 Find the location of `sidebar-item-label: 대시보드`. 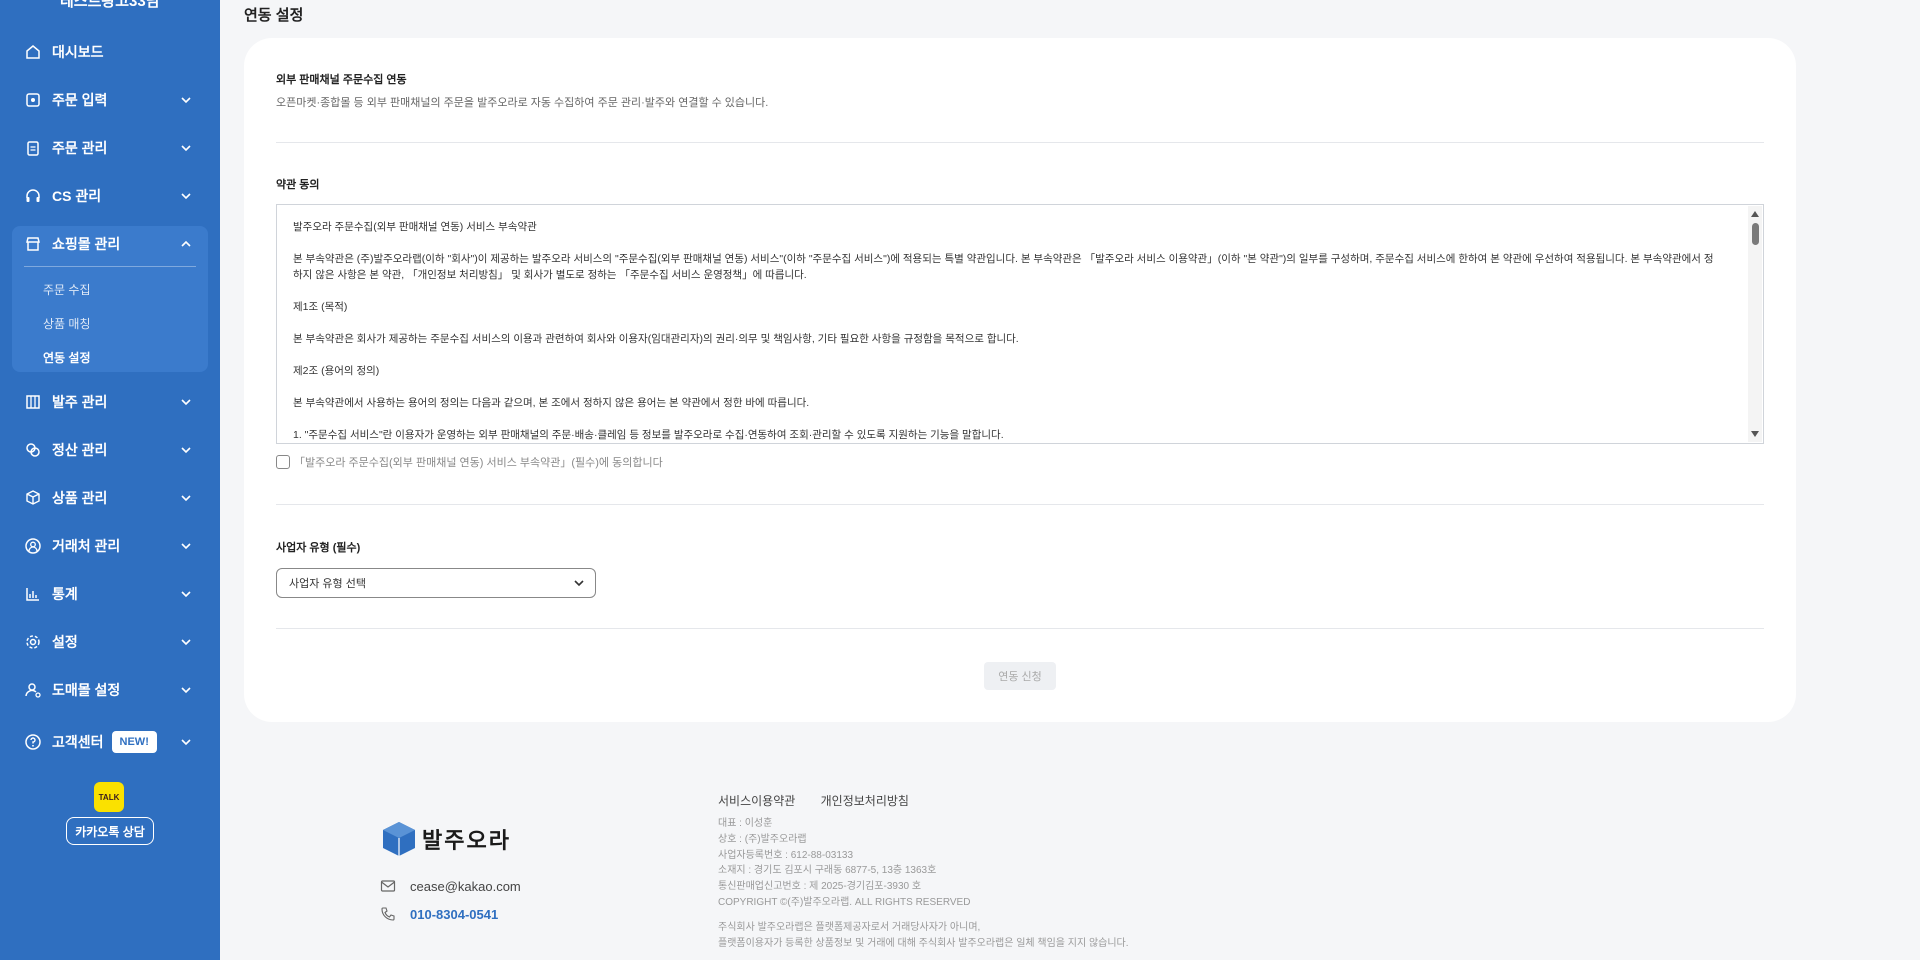

sidebar-item-label: 대시보드 is located at coordinates (78, 52).